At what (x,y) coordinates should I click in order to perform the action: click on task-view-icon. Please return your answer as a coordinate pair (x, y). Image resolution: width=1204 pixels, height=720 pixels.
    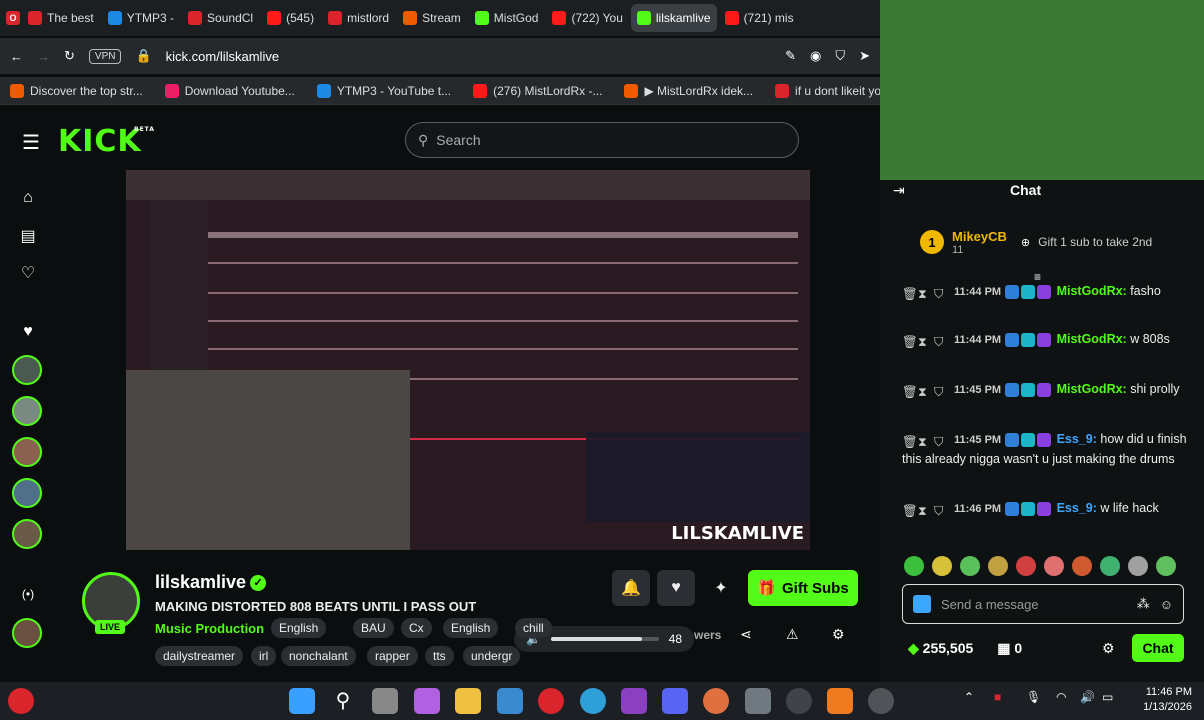
    Looking at the image, I should click on (385, 701).